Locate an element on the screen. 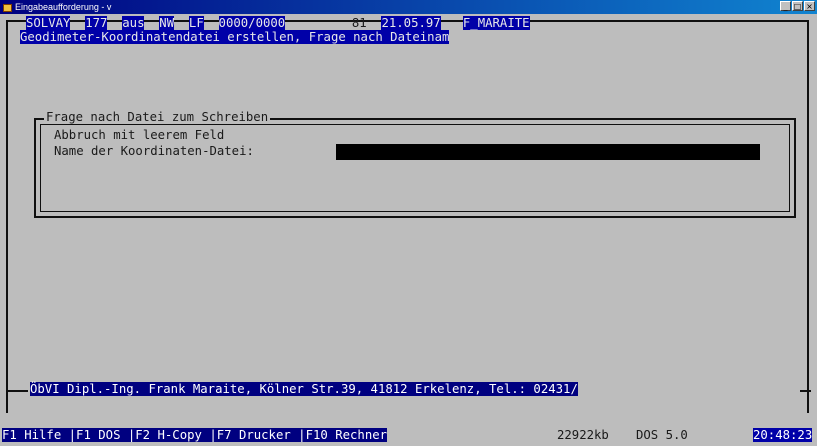  status-mode: aus is located at coordinates (133, 23).